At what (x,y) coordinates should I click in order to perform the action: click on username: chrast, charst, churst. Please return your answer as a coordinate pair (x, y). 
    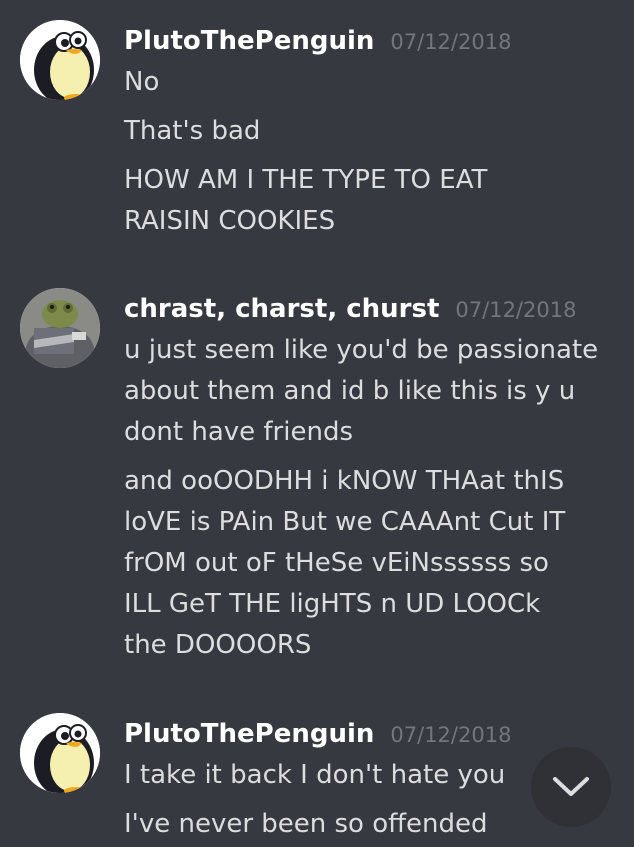
    Looking at the image, I should click on (281, 309).